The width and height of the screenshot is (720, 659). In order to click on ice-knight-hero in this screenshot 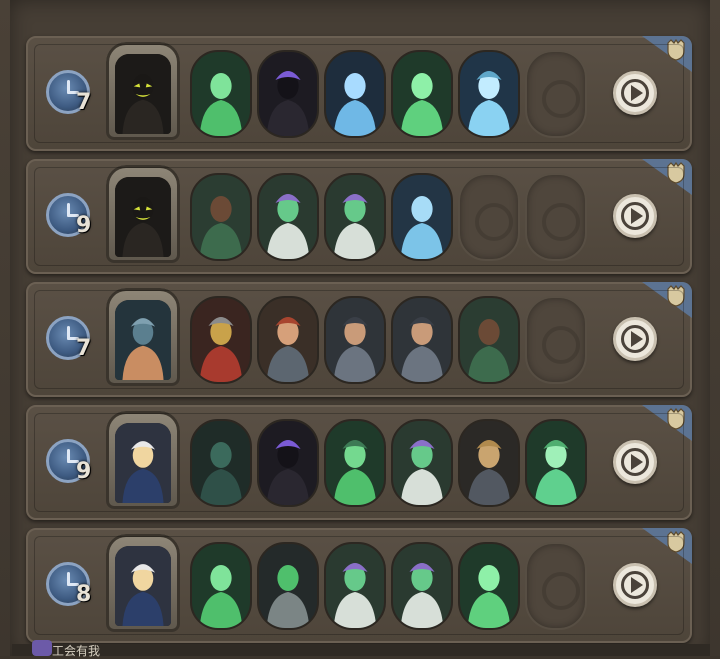, I will do `click(489, 94)`.